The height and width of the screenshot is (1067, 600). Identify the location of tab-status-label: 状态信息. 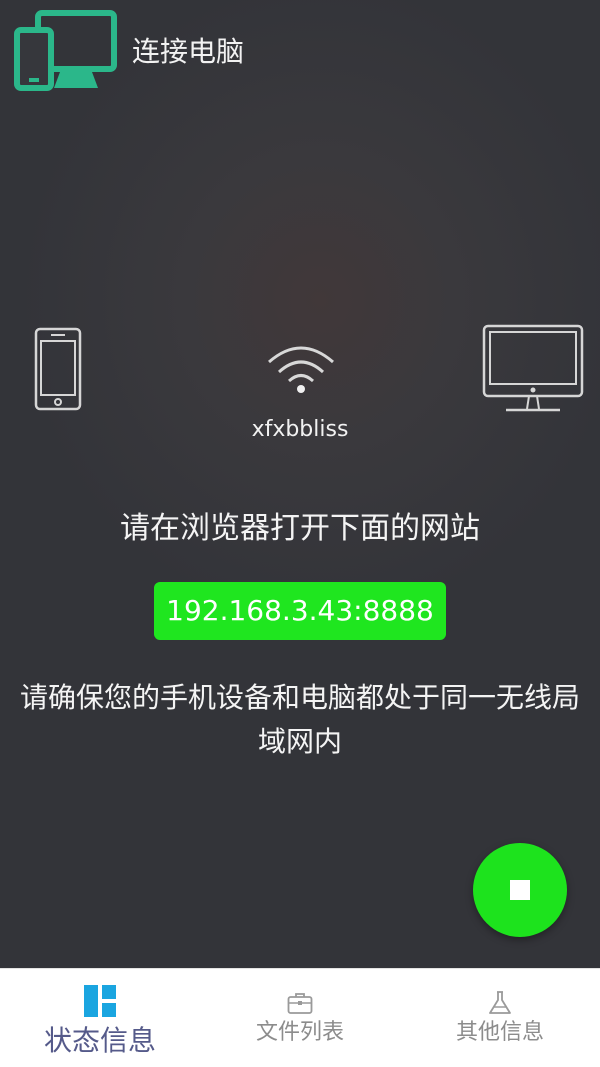
(99, 1040).